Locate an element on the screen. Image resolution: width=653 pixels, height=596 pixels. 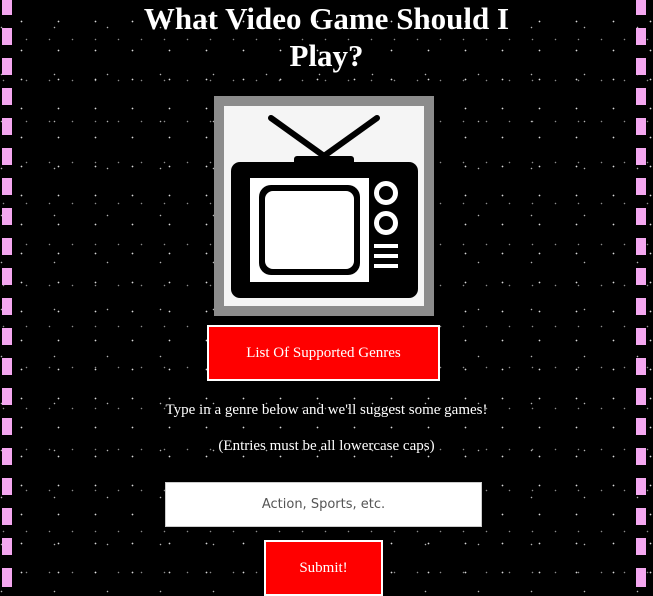
tv-image-card is located at coordinates (324, 206).